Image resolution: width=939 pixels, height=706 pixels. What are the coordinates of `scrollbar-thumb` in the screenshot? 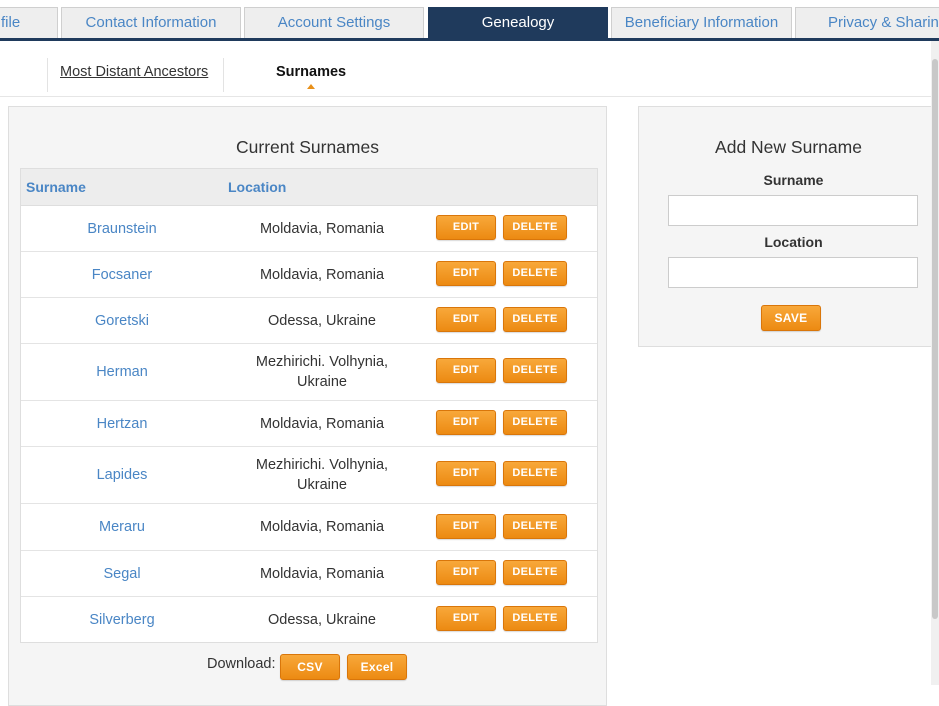 It's located at (935, 339).